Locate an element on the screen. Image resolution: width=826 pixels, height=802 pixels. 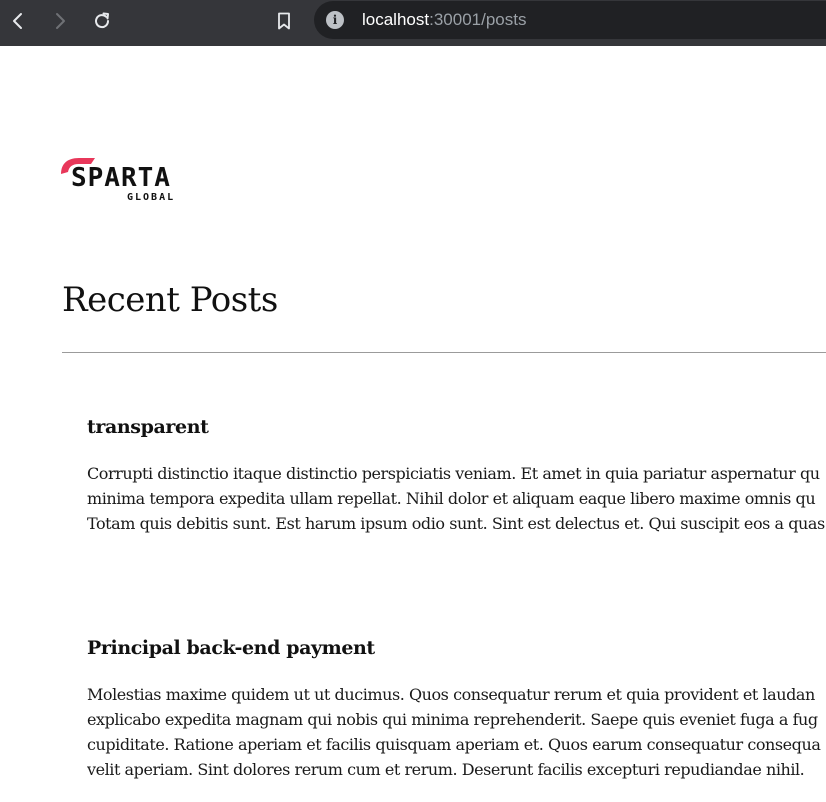
sparta-global-logo: SPARTA GLOBAL is located at coordinates (126, 182).